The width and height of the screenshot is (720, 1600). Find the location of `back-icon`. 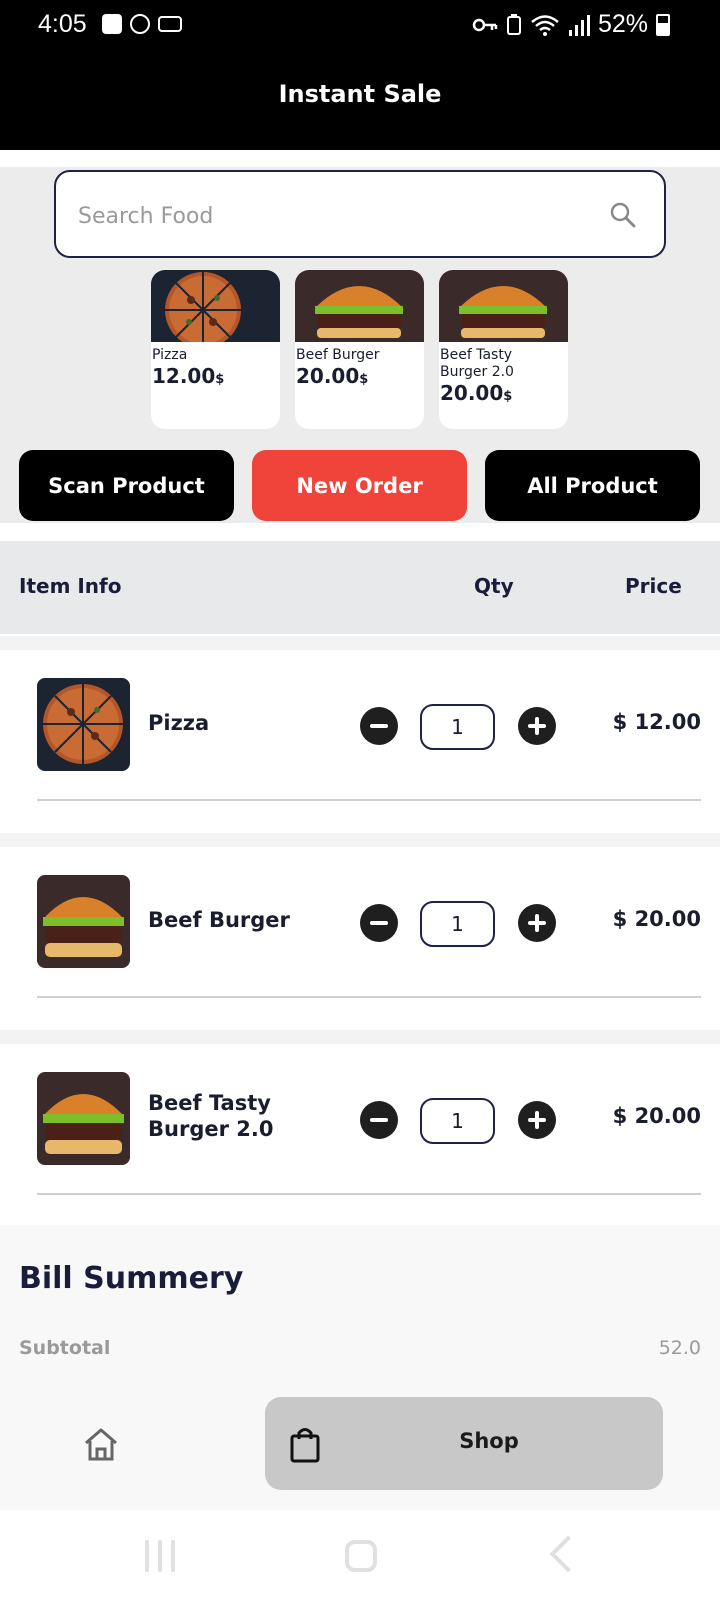

back-icon is located at coordinates (568, 1554).